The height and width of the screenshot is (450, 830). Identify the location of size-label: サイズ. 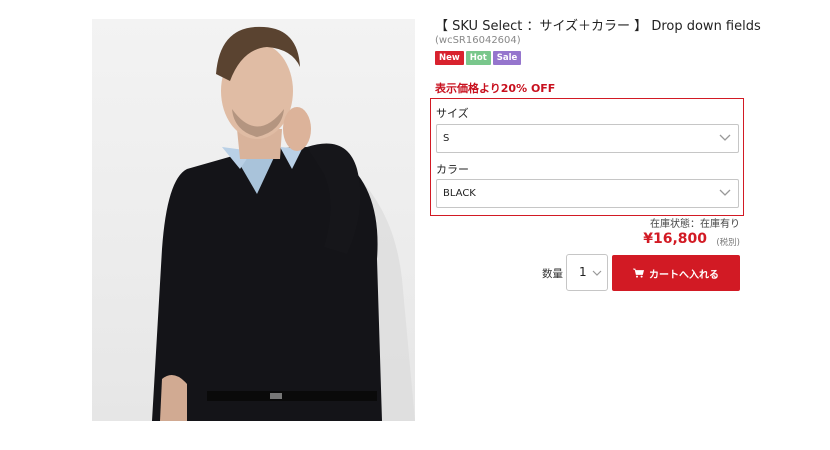
(452, 113).